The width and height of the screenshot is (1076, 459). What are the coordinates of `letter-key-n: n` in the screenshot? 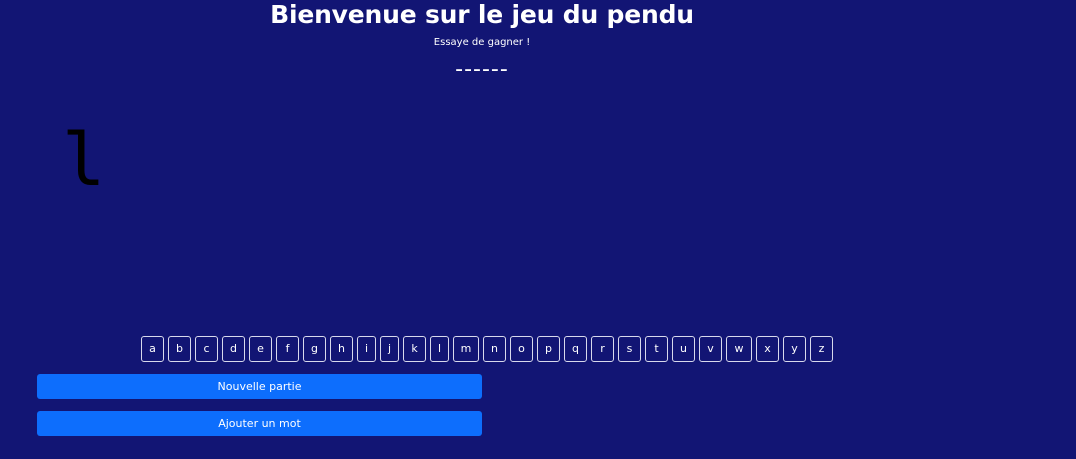 It's located at (494, 349).